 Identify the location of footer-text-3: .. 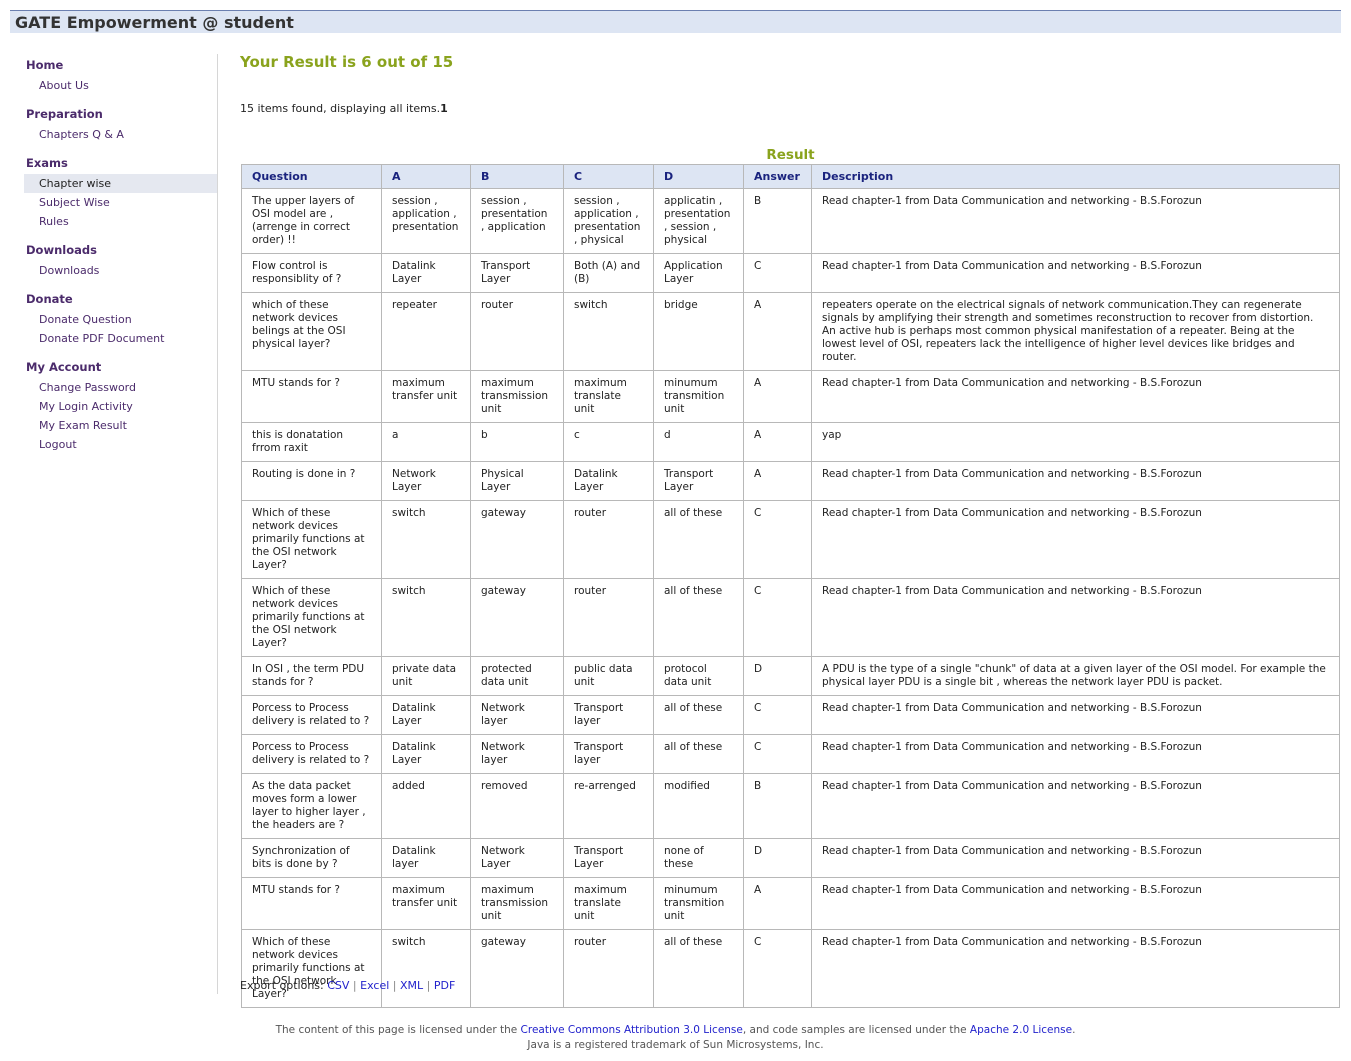
(1074, 1030).